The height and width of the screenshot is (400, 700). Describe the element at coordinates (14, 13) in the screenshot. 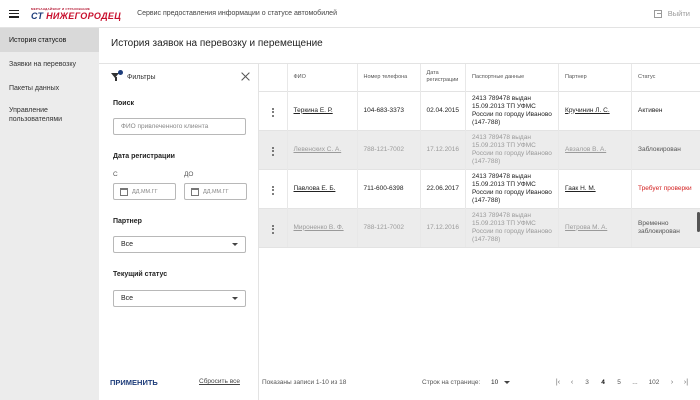

I see `hamburger-menu-icon` at that location.